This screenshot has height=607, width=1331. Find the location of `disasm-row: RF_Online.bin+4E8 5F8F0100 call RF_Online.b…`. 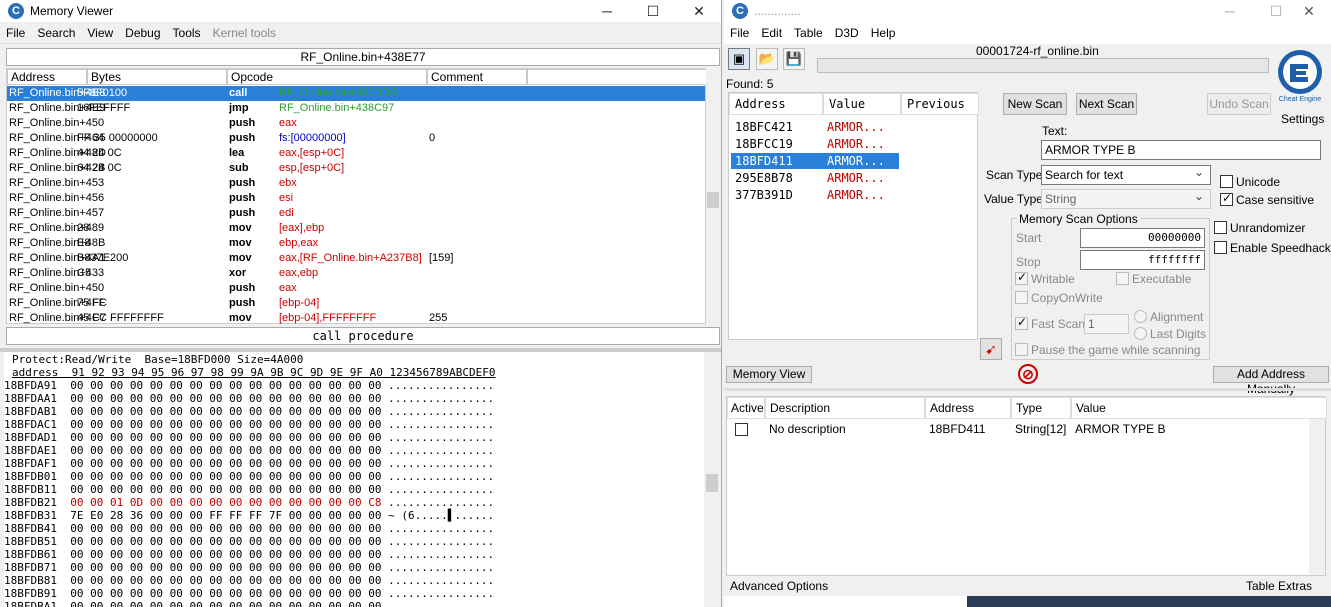

disasm-row: RF_Online.bin+4E8 5F8F0100 call RF_Online.b… is located at coordinates (356, 93).